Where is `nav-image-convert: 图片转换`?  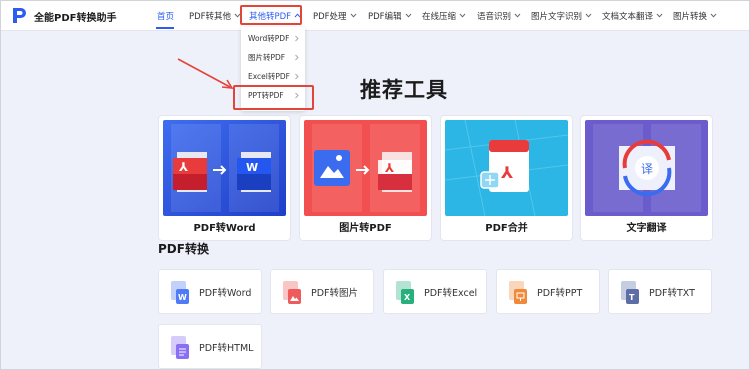
nav-image-convert: 图片转换 is located at coordinates (695, 15).